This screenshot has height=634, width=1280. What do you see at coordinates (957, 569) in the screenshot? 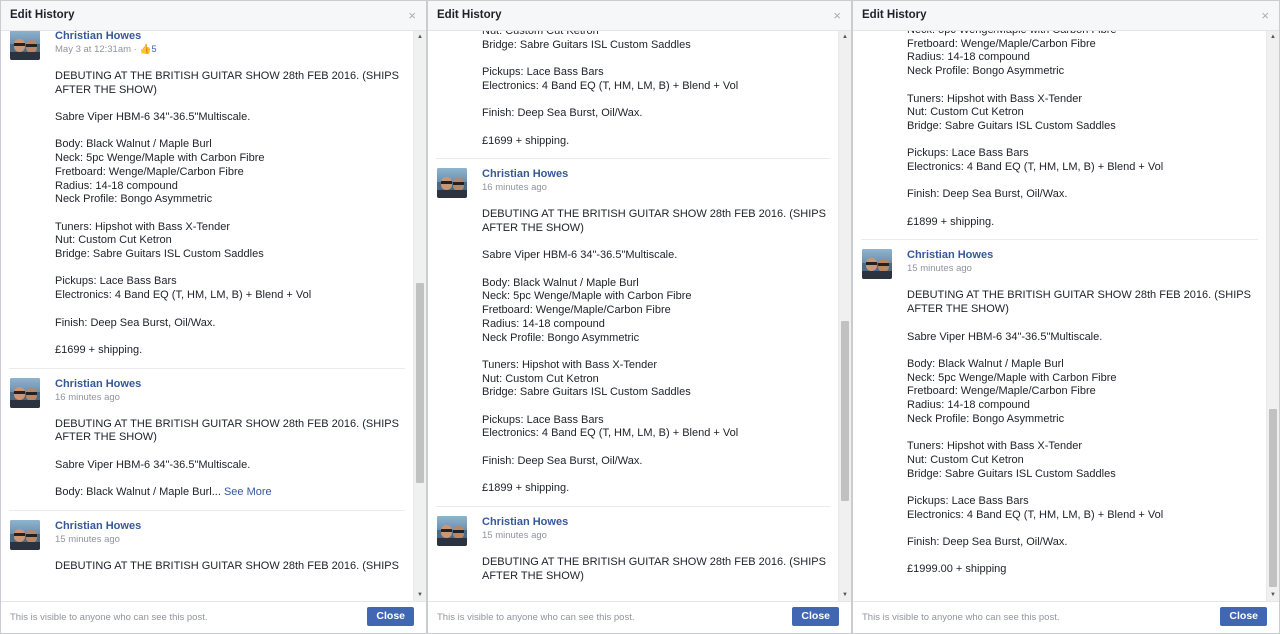
I see `post-text-line: £1999.00 + shipping` at bounding box center [957, 569].